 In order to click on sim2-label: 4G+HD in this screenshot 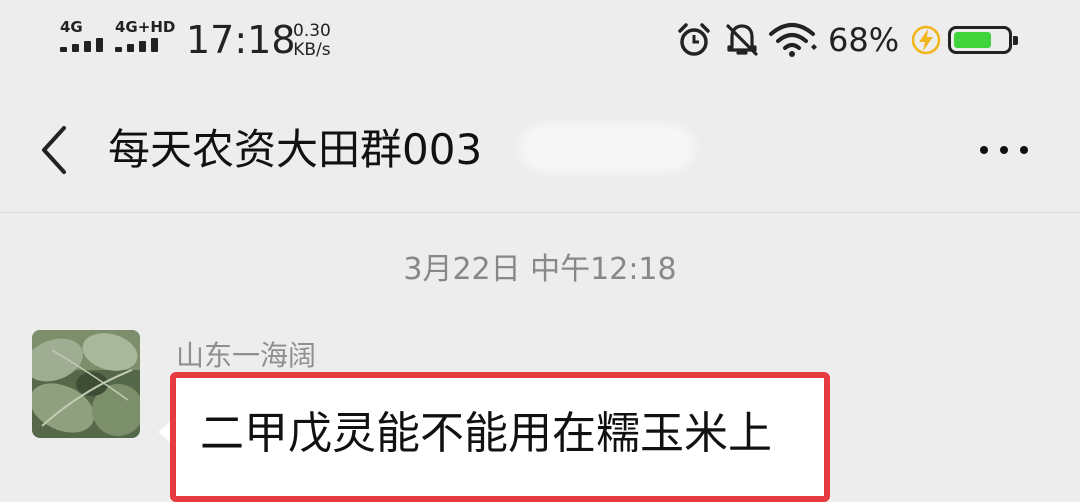, I will do `click(145, 27)`.